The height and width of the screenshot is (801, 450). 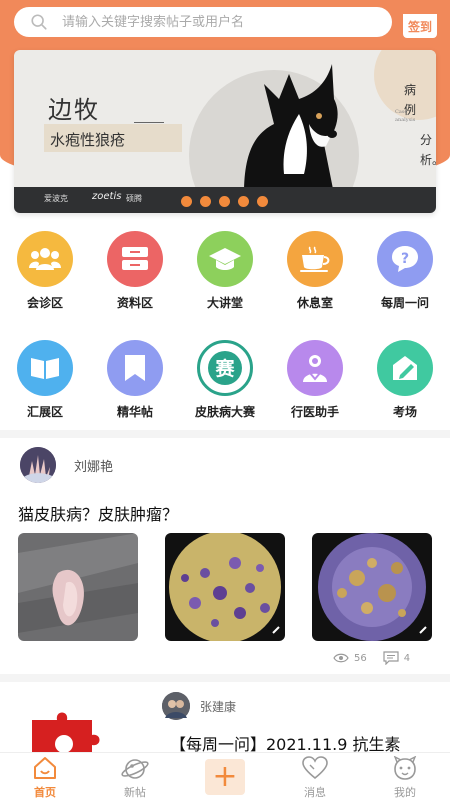 I want to click on menu-item-lecture: 大讲堂, so click(x=225, y=271).